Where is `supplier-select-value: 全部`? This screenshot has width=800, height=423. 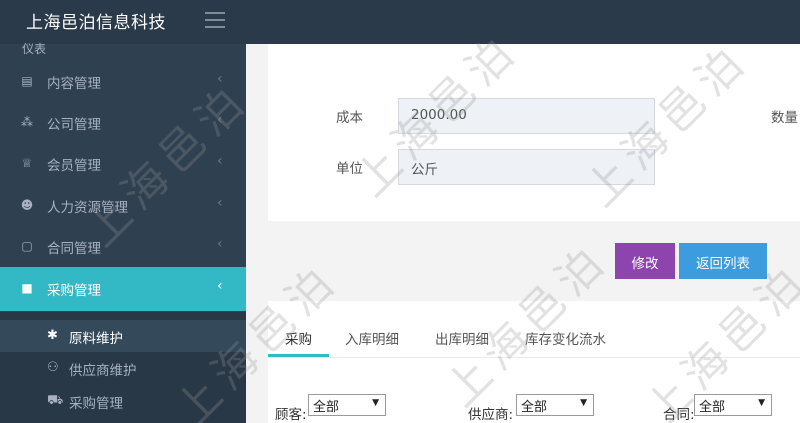
supplier-select-value: 全部 is located at coordinates (534, 407).